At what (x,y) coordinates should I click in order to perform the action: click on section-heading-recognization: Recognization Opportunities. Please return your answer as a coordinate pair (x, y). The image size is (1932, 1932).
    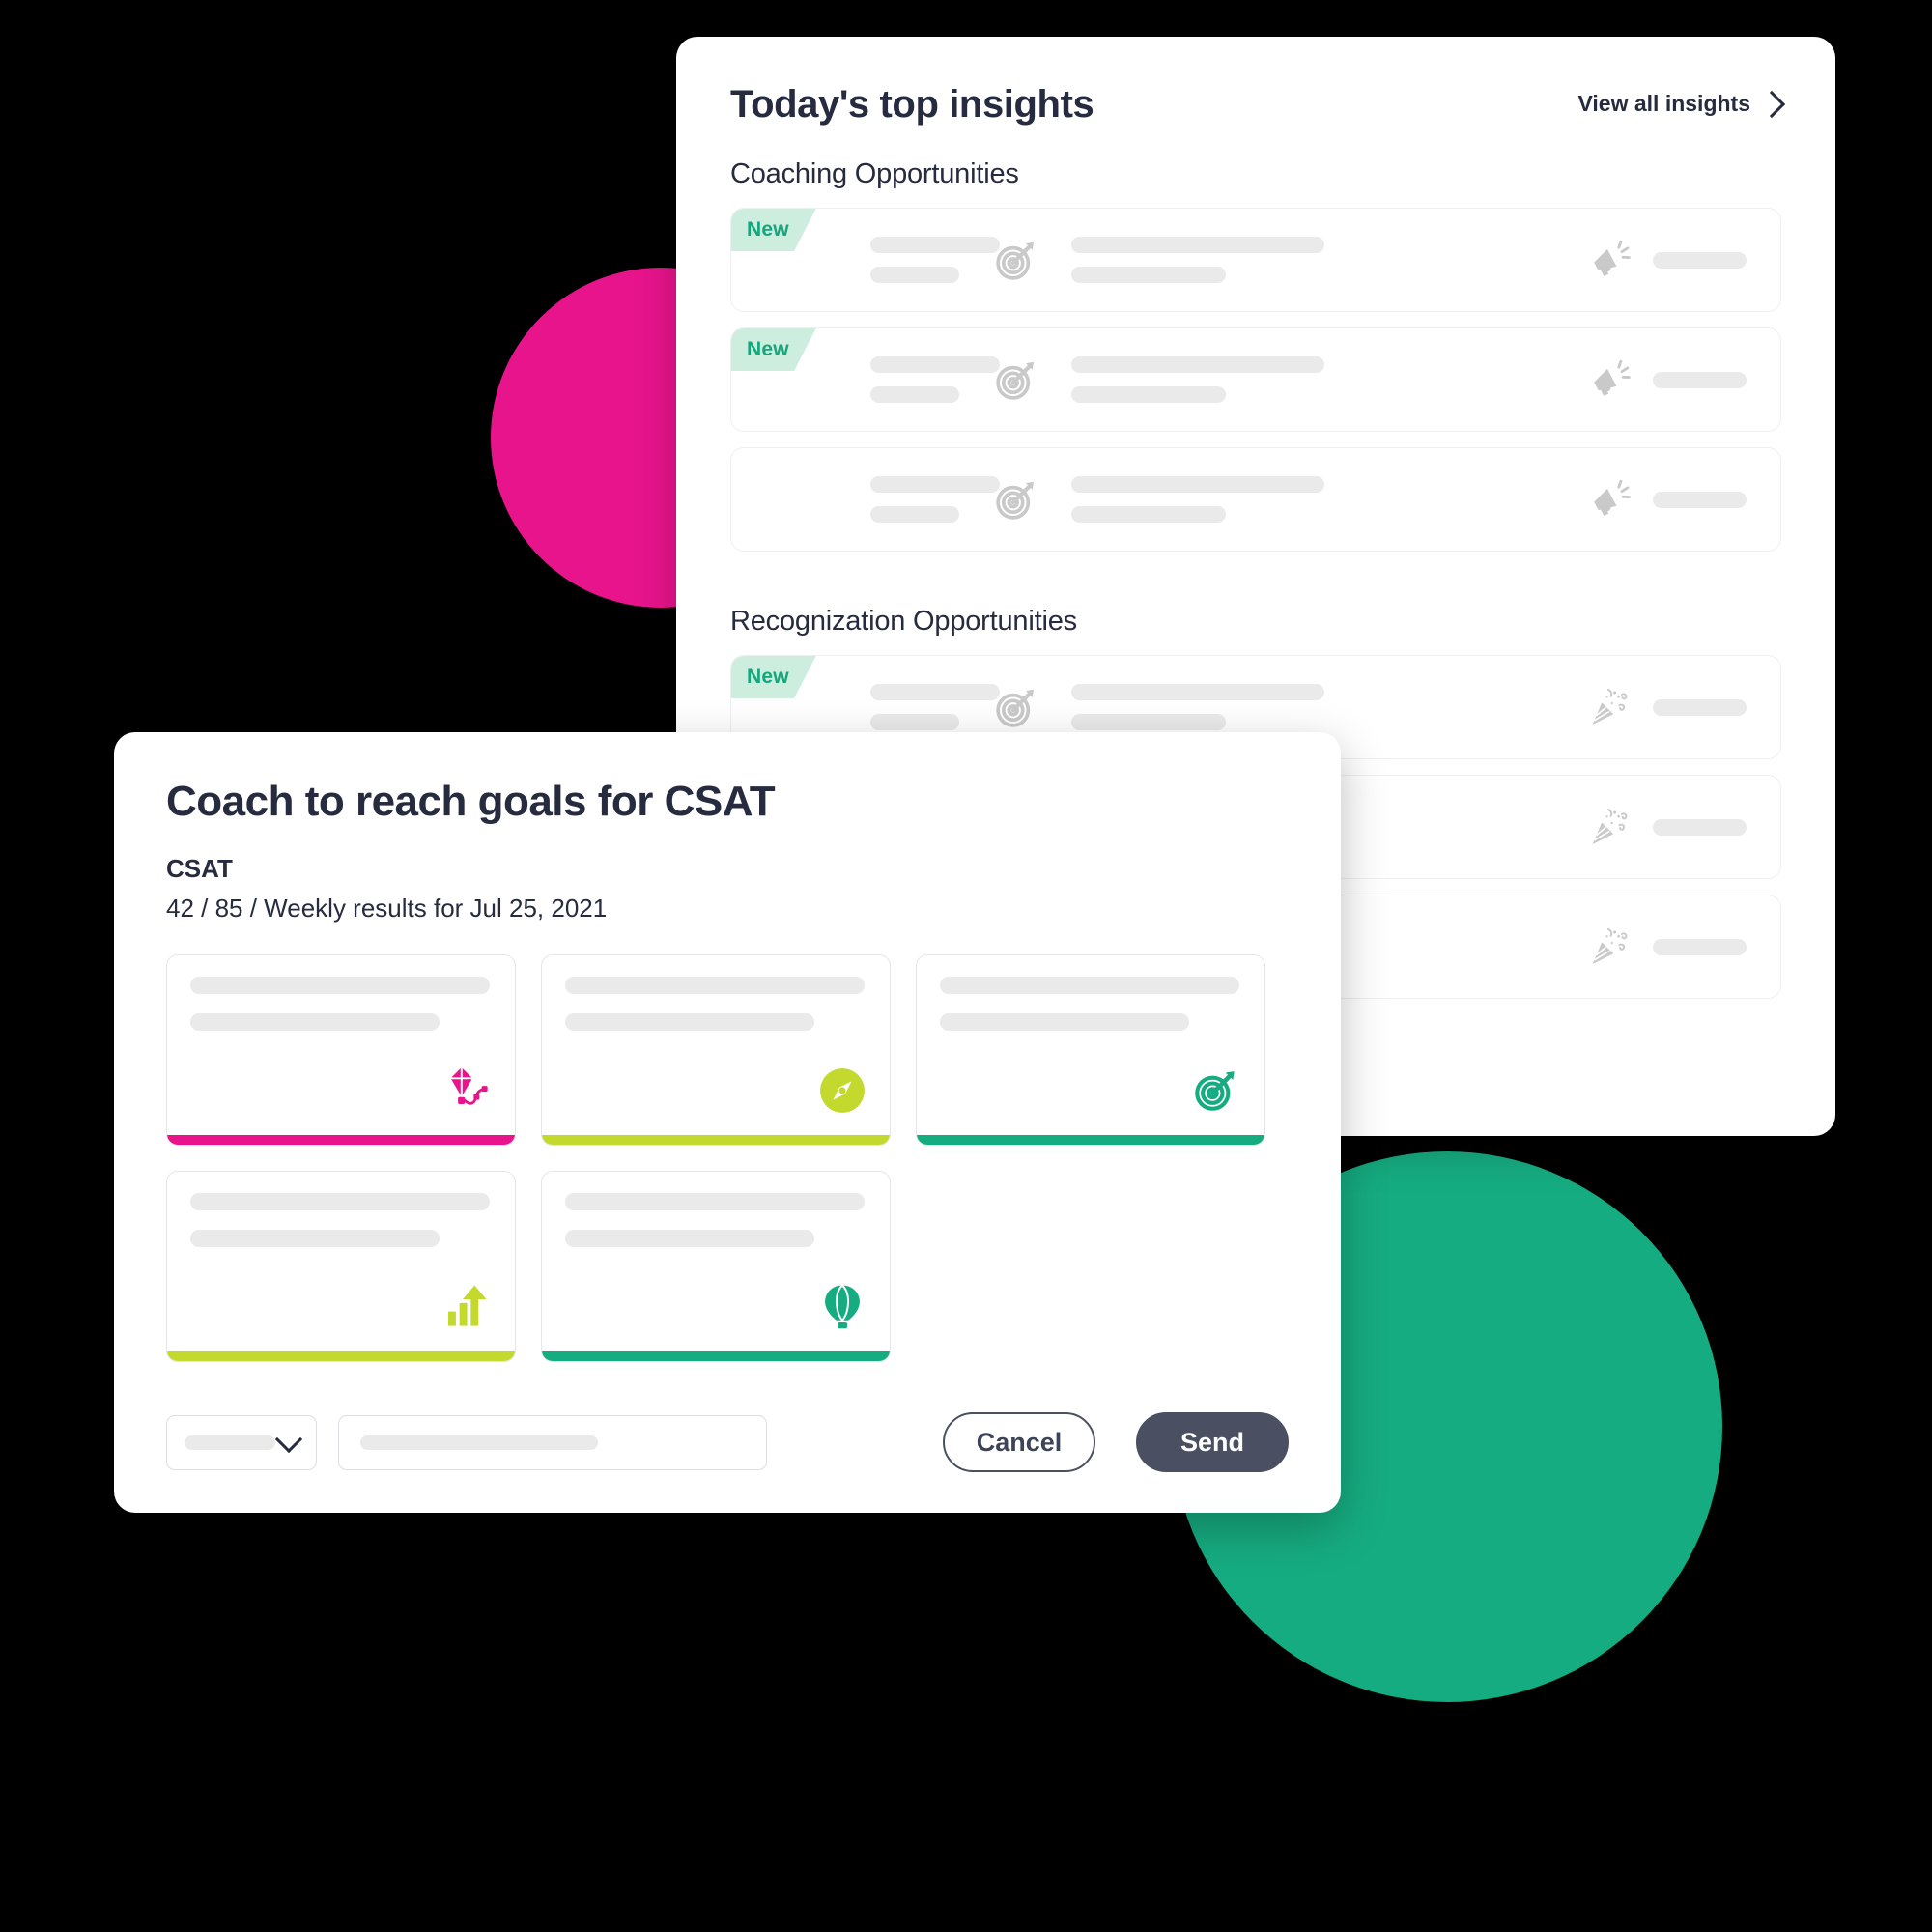
    Looking at the image, I should click on (903, 621).